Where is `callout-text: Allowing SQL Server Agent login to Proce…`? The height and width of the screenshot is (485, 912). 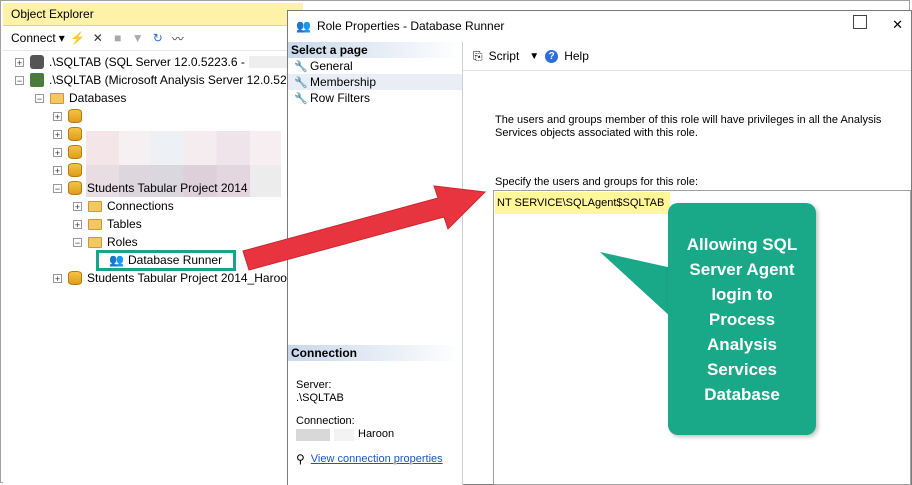 callout-text: Allowing SQL Server Agent login to Proce… is located at coordinates (742, 319).